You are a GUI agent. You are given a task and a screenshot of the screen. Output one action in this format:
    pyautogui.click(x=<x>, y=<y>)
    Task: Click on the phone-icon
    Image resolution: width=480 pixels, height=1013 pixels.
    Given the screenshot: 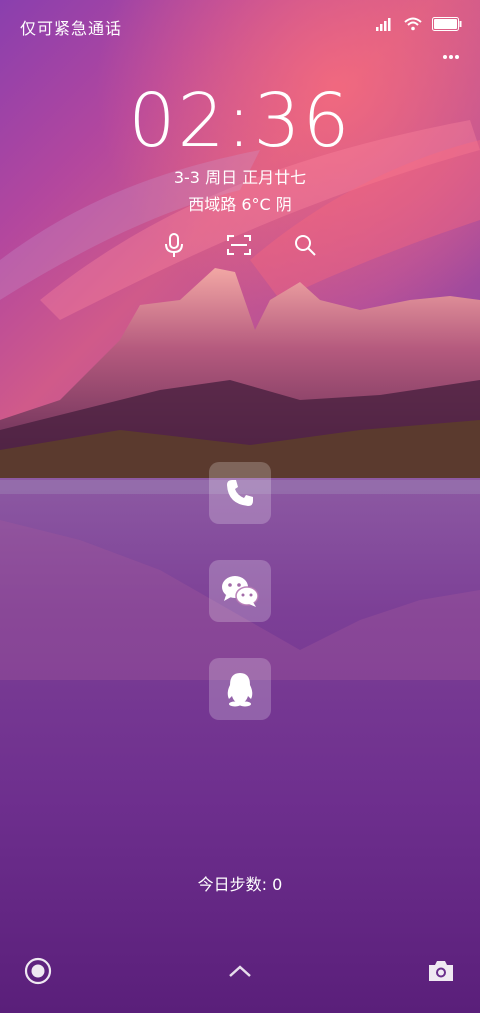 What is the action you would take?
    pyautogui.click(x=240, y=493)
    